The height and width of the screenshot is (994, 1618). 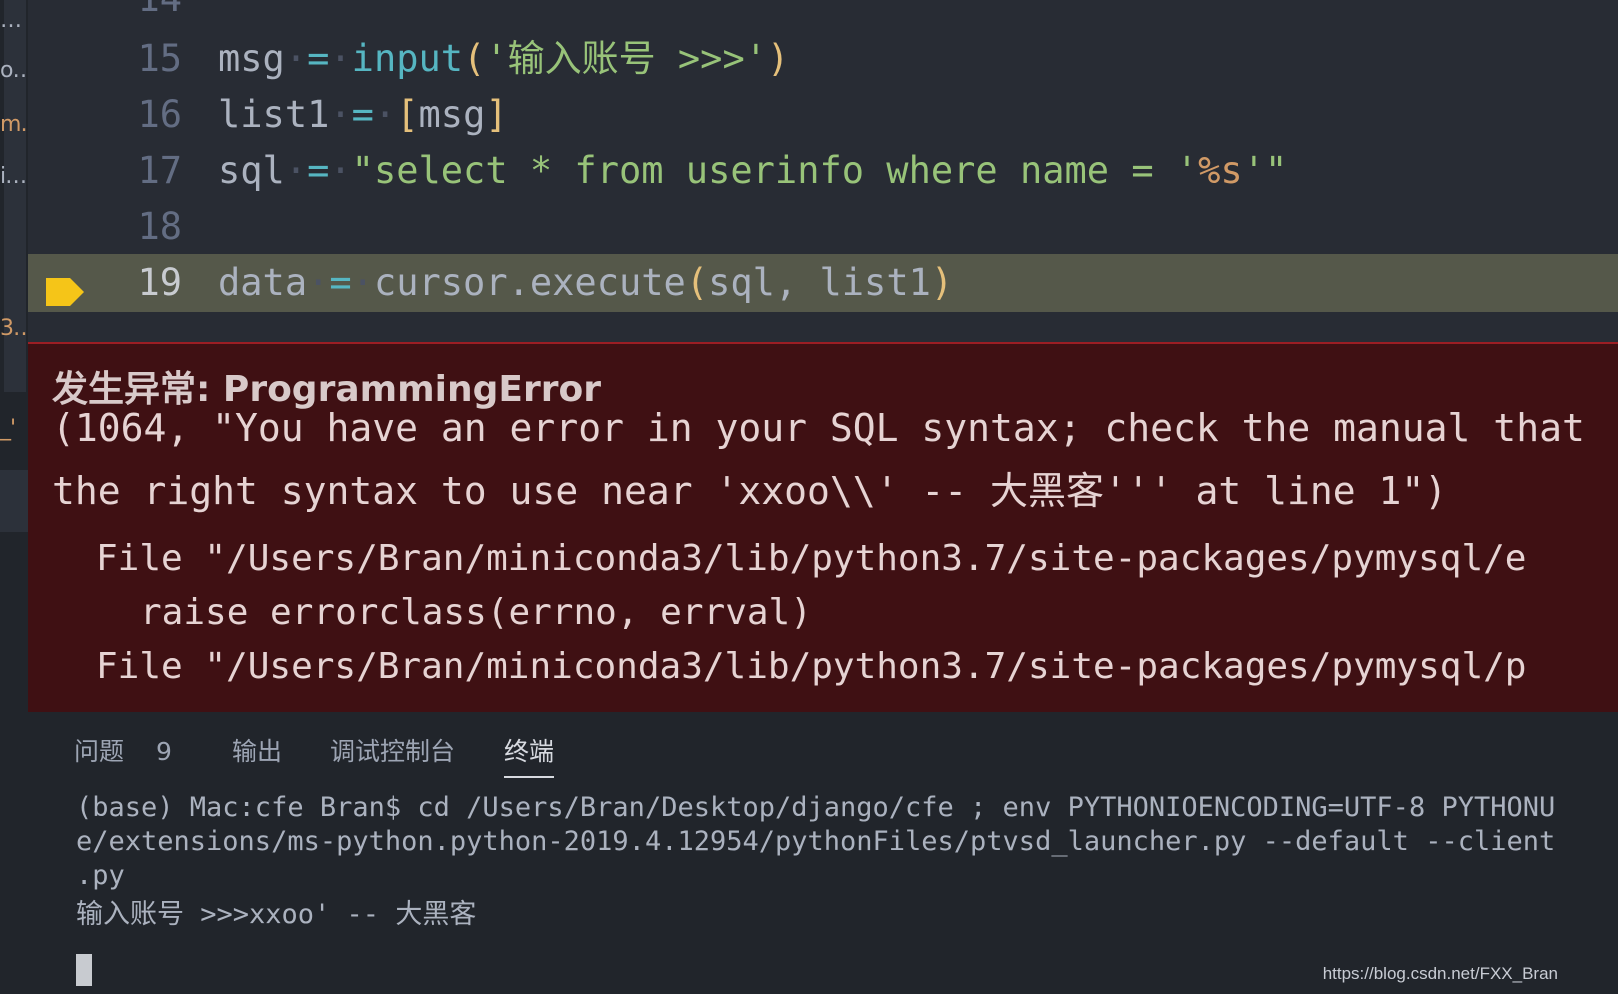 I want to click on explorer-sidebar: … o… m… i… 3… _', so click(x=14, y=497).